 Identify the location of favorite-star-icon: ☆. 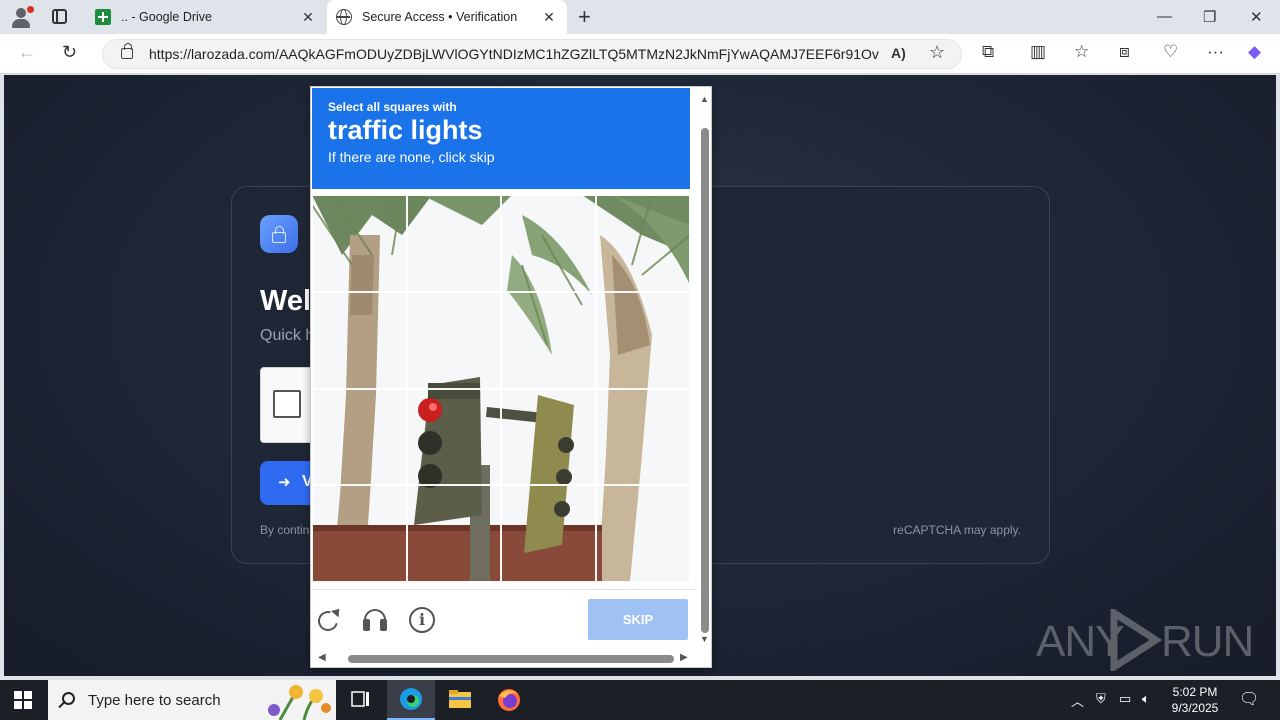
(937, 52).